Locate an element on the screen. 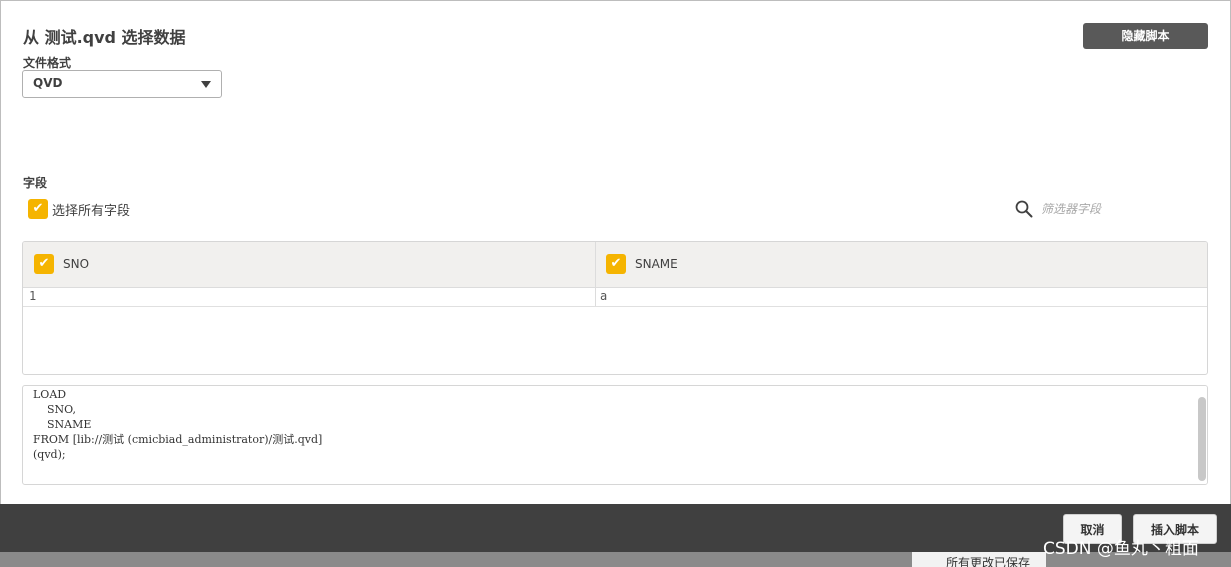 This screenshot has width=1231, height=567. table-header: ✔ SNO ✔ SNAME is located at coordinates (615, 265).